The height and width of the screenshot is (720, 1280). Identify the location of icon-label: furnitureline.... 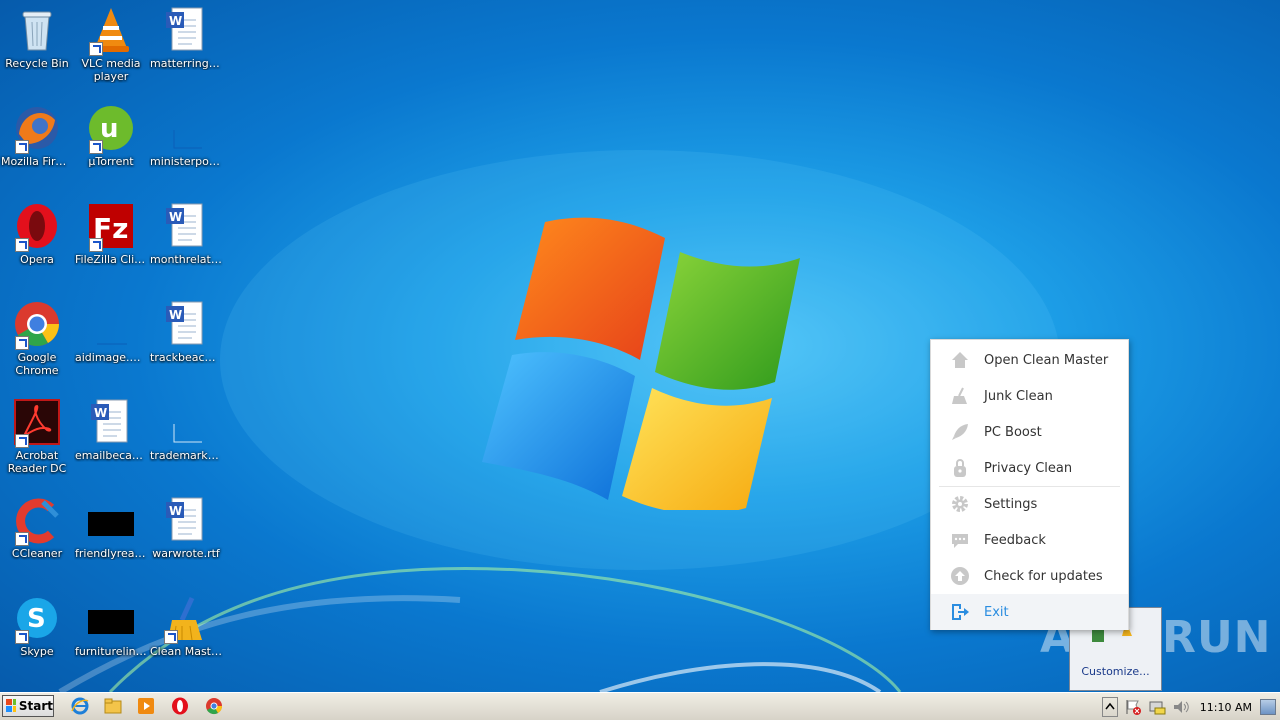
(111, 651).